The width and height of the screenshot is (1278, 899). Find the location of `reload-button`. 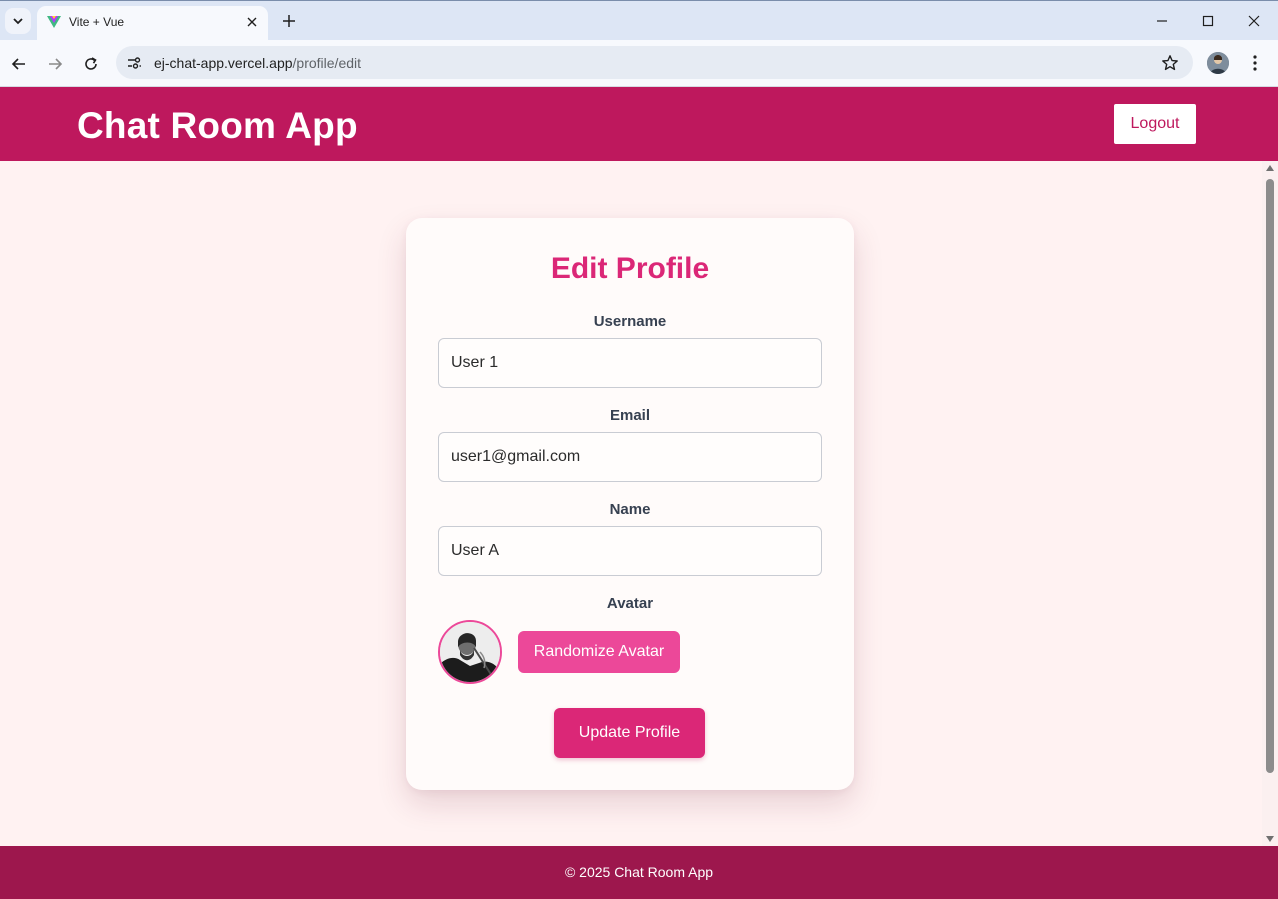

reload-button is located at coordinates (91, 64).